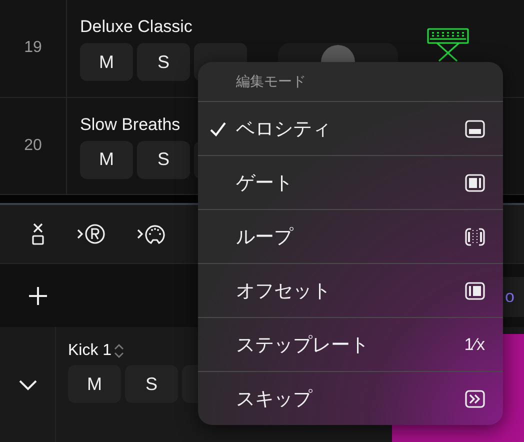 Image resolution: width=524 pixels, height=442 pixels. Describe the element at coordinates (271, 81) in the screenshot. I see `menu-header: 編集モード` at that location.